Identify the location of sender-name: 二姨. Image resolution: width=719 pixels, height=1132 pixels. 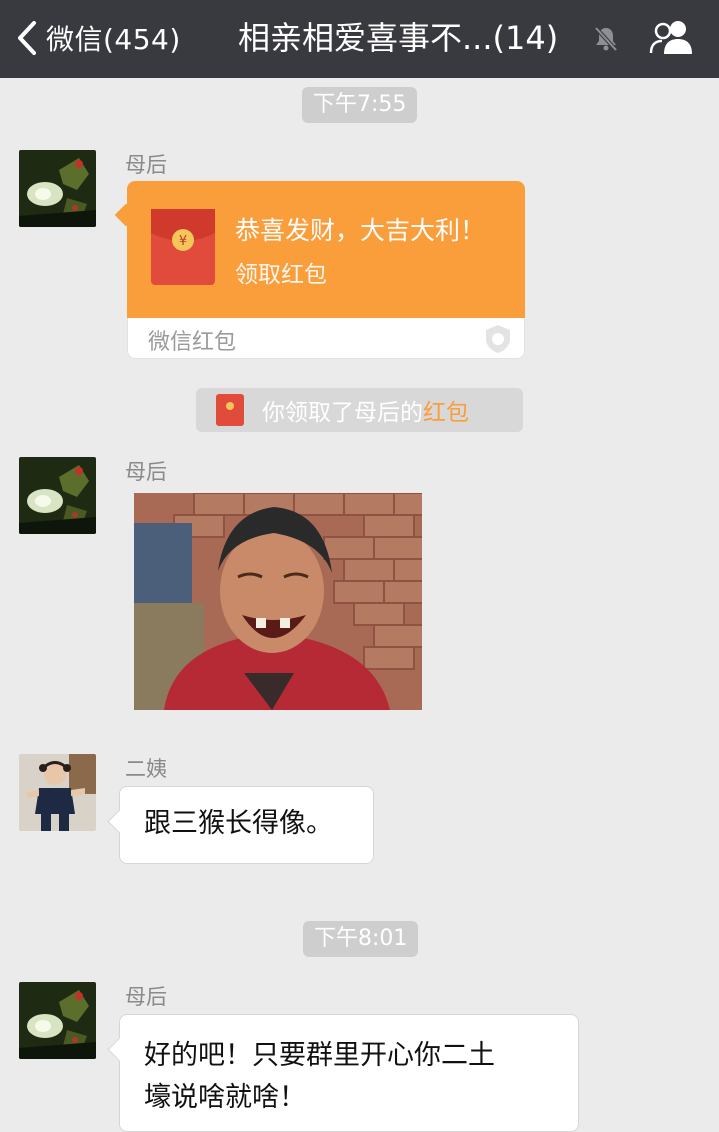
(146, 769).